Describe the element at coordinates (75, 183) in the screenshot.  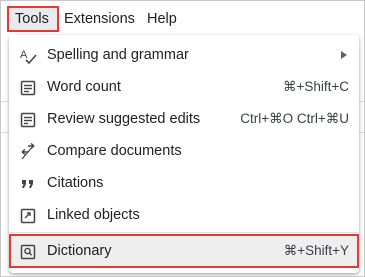
I see `menu-item-label: Citations` at that location.